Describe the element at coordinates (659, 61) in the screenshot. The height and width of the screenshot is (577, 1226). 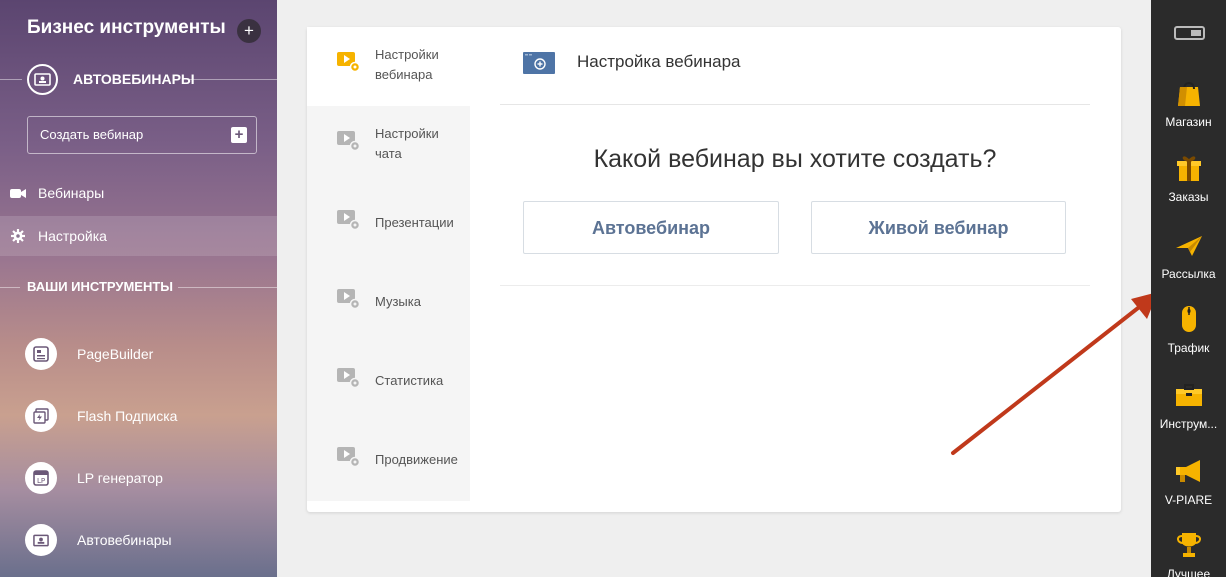
I see `page-title: Настройка вебинара` at that location.